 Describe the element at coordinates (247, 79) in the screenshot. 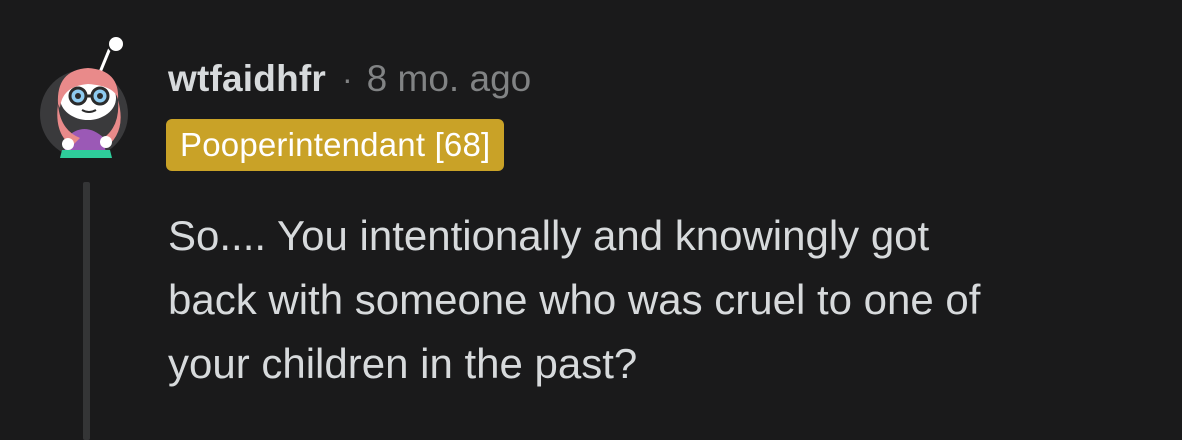

I see `username-link: wtfaidhfr` at that location.